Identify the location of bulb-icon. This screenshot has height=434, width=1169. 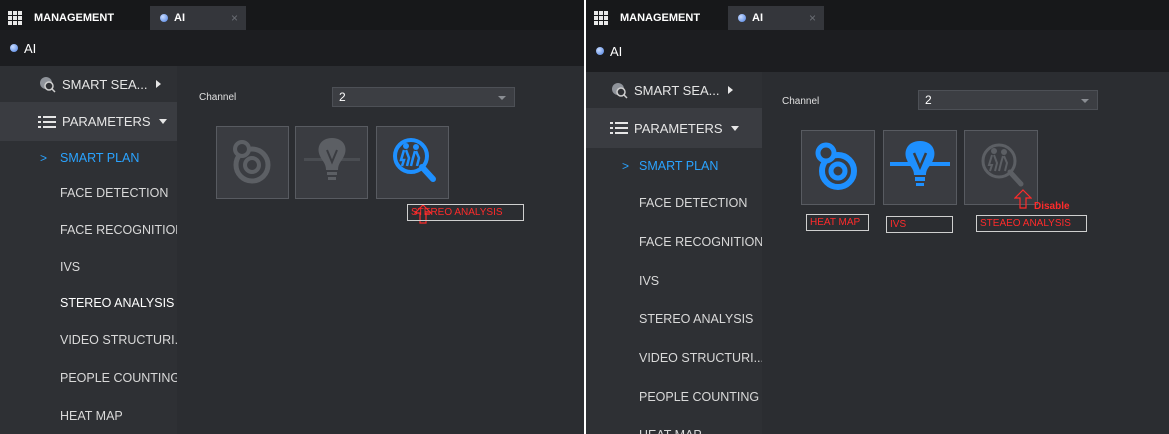
(331, 162).